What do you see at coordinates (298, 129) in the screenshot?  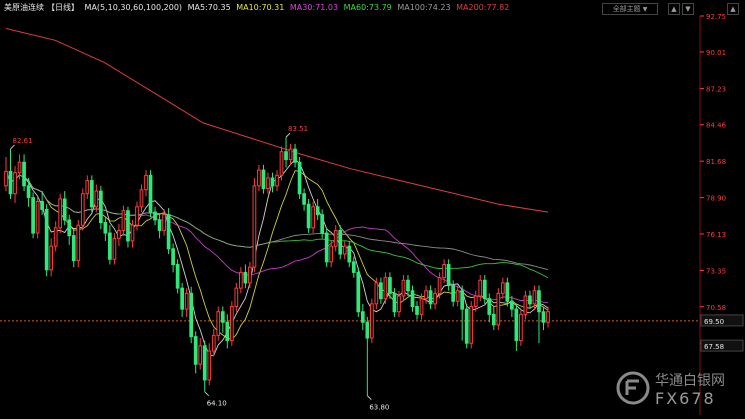 I see `extreme-price-label: 83.51` at bounding box center [298, 129].